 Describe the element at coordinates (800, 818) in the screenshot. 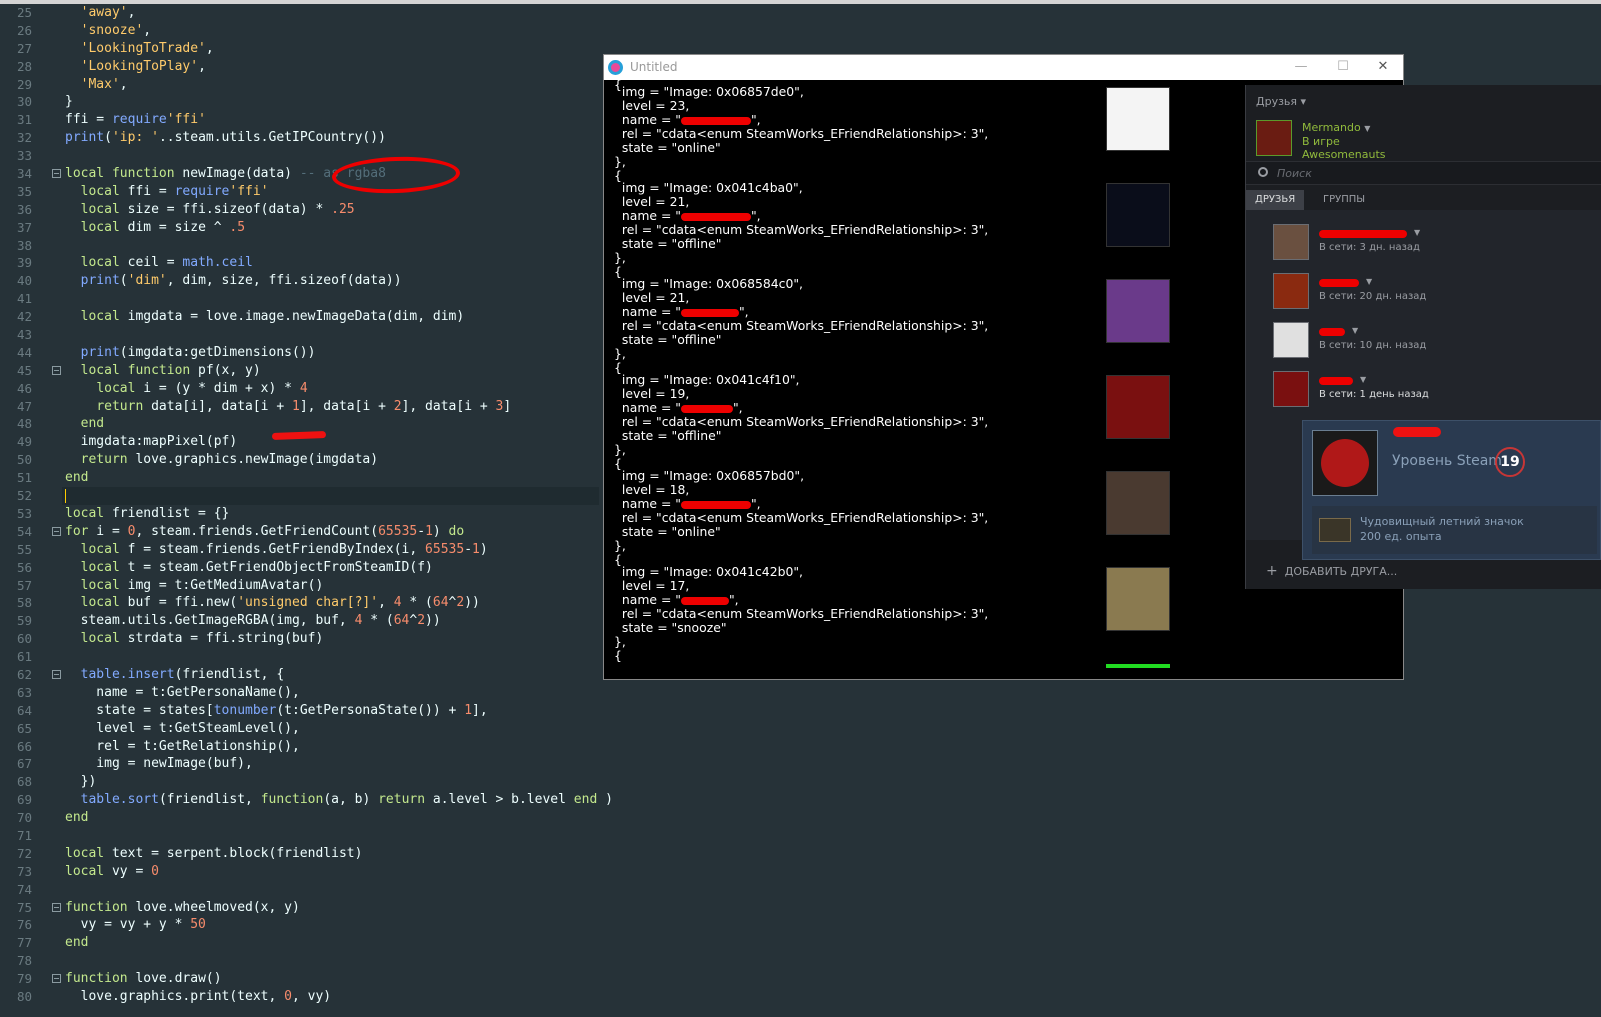

I see `code-line: 70 end` at that location.